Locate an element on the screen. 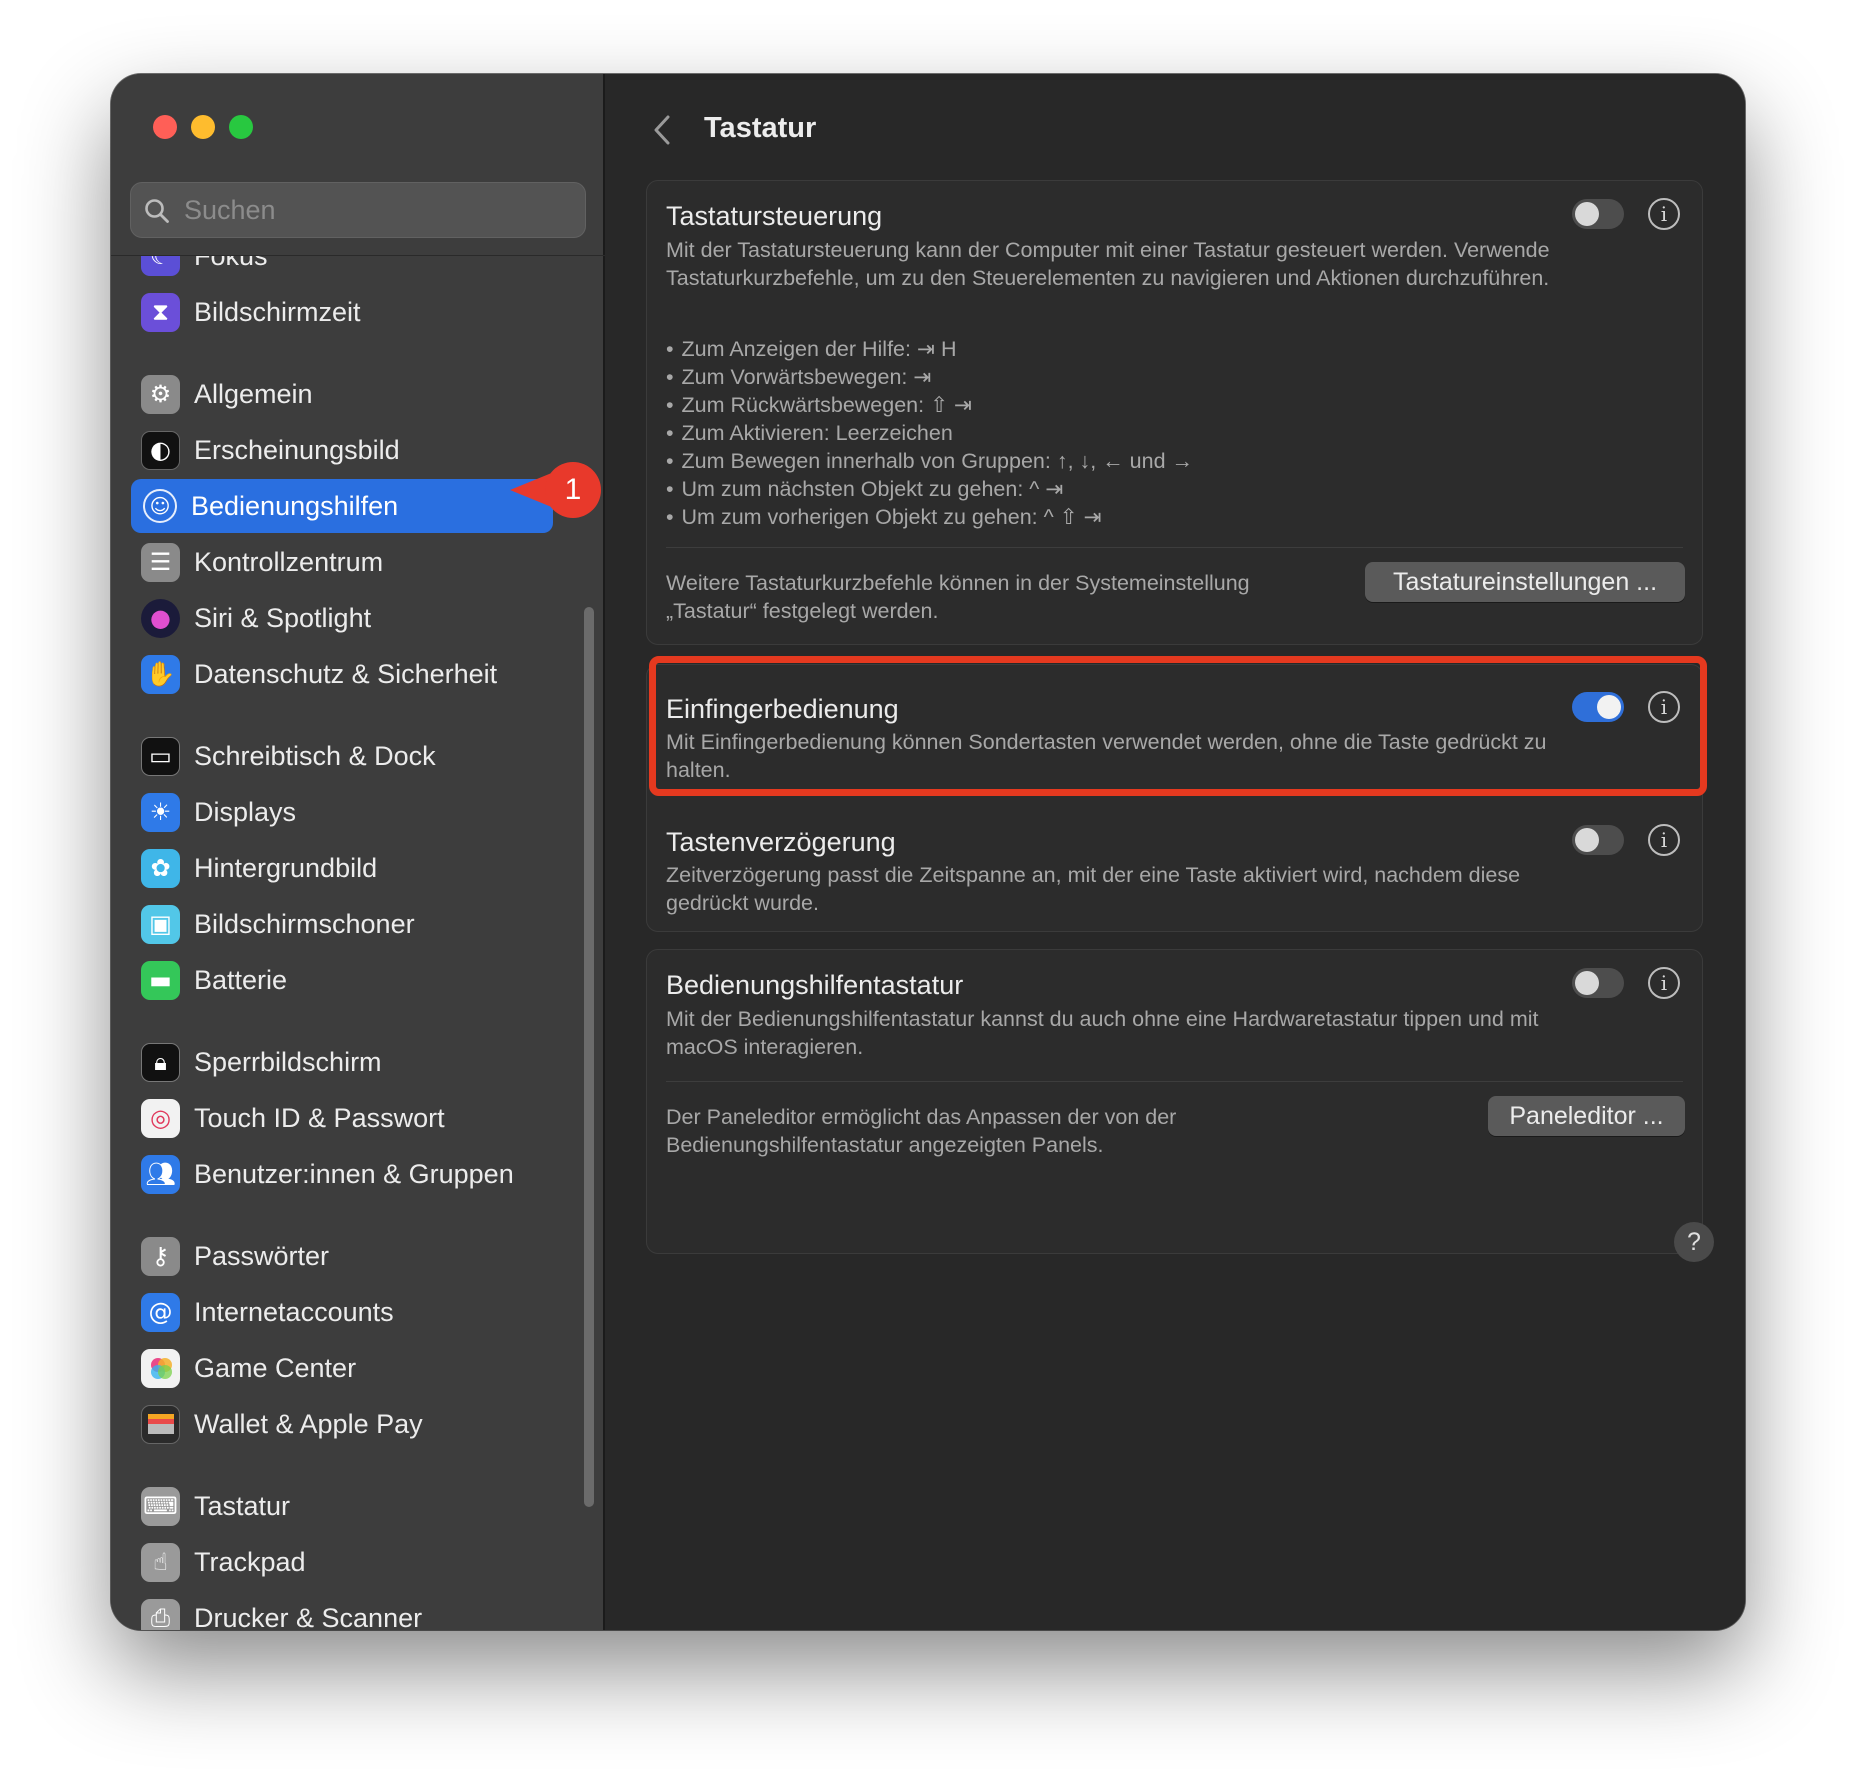 Image resolution: width=1856 pixels, height=1778 pixels. sidebar-item-label: Internetaccounts is located at coordinates (294, 1311).